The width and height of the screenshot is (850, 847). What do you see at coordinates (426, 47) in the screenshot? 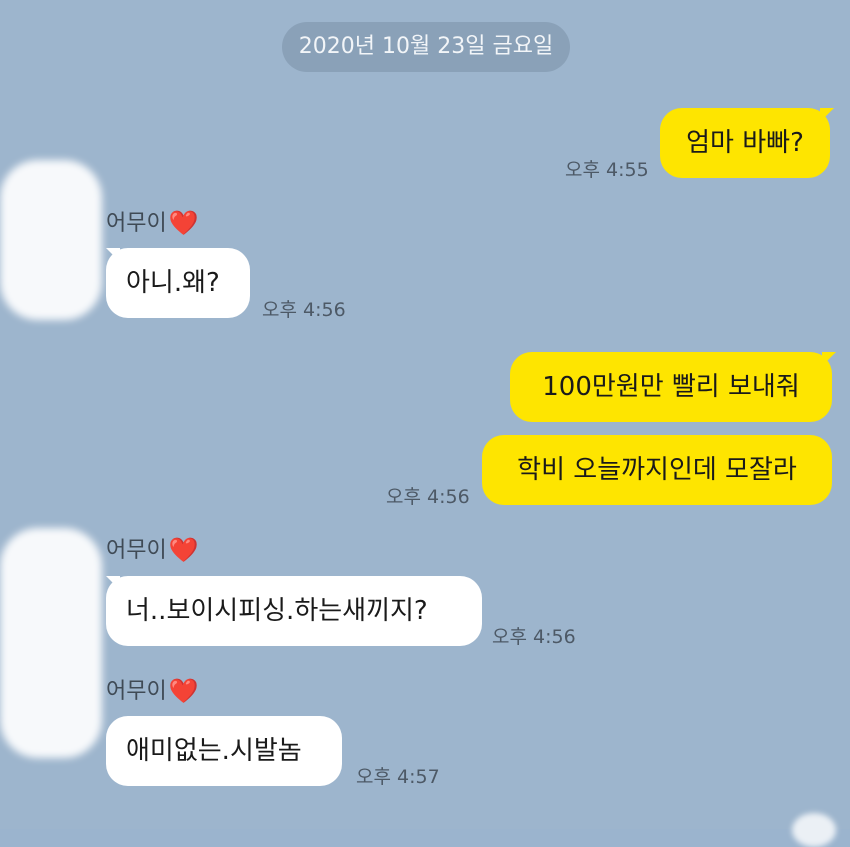
I see `date-divider: 2020년 10월 23일 금요일` at bounding box center [426, 47].